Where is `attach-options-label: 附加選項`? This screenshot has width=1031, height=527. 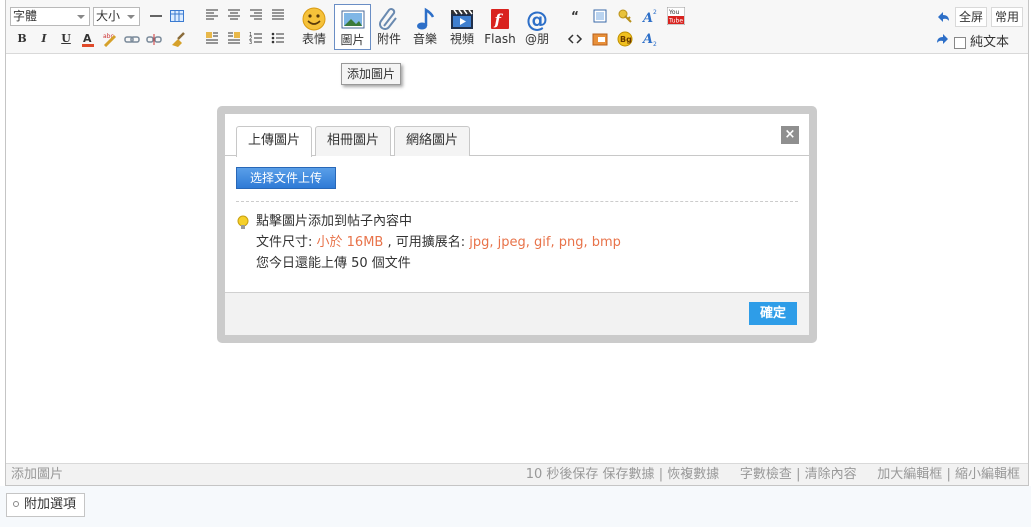 attach-options-label: 附加選項 is located at coordinates (50, 504).